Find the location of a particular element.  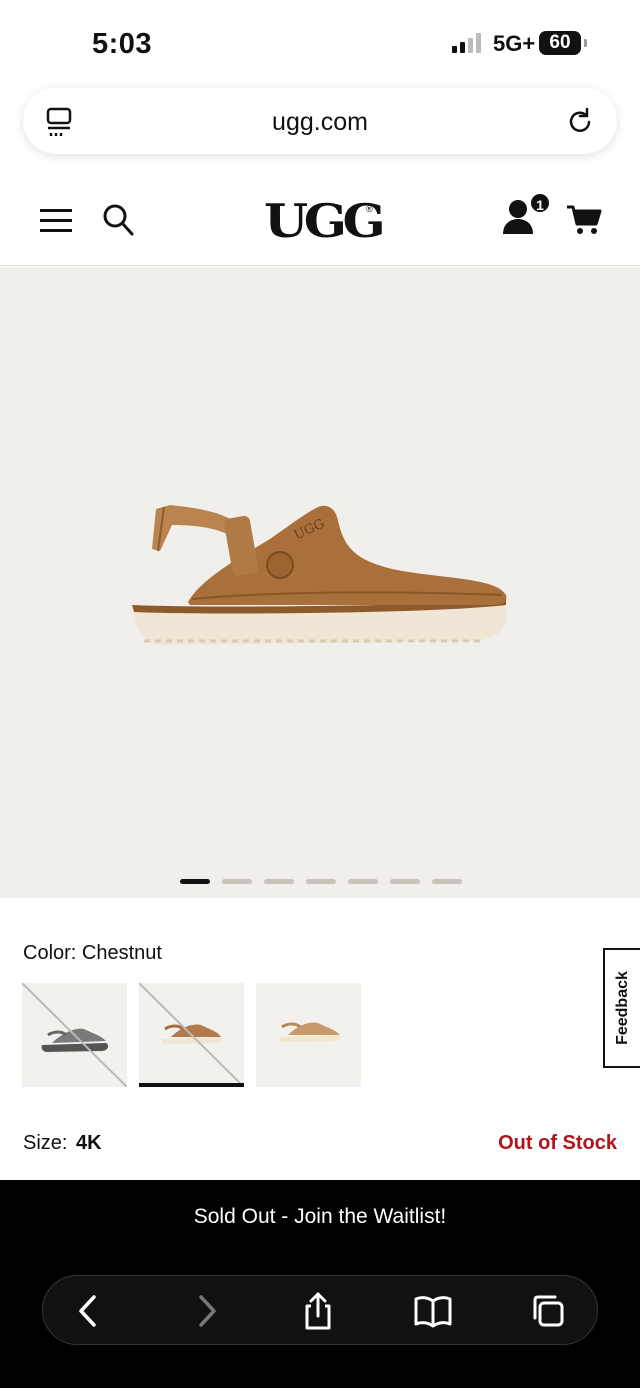

bookmarks-icon is located at coordinates (433, 1311).